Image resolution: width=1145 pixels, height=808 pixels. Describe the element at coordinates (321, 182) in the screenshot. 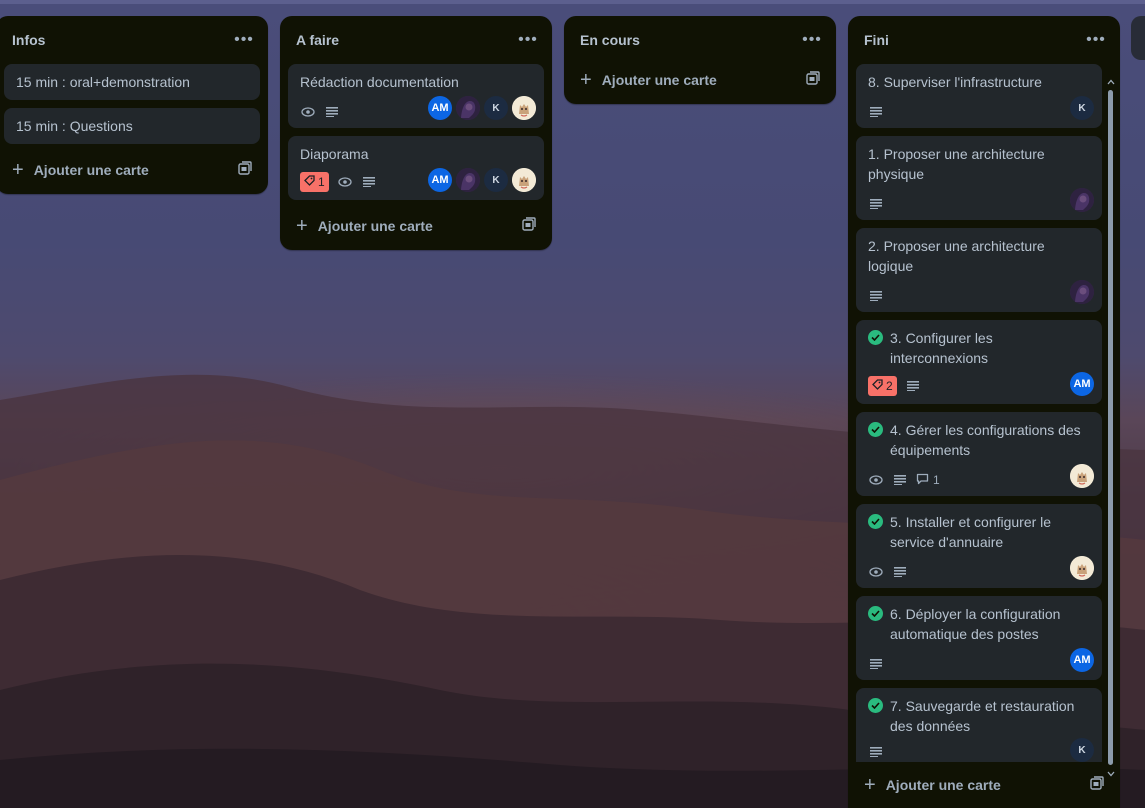

I see `label-count: 1` at that location.